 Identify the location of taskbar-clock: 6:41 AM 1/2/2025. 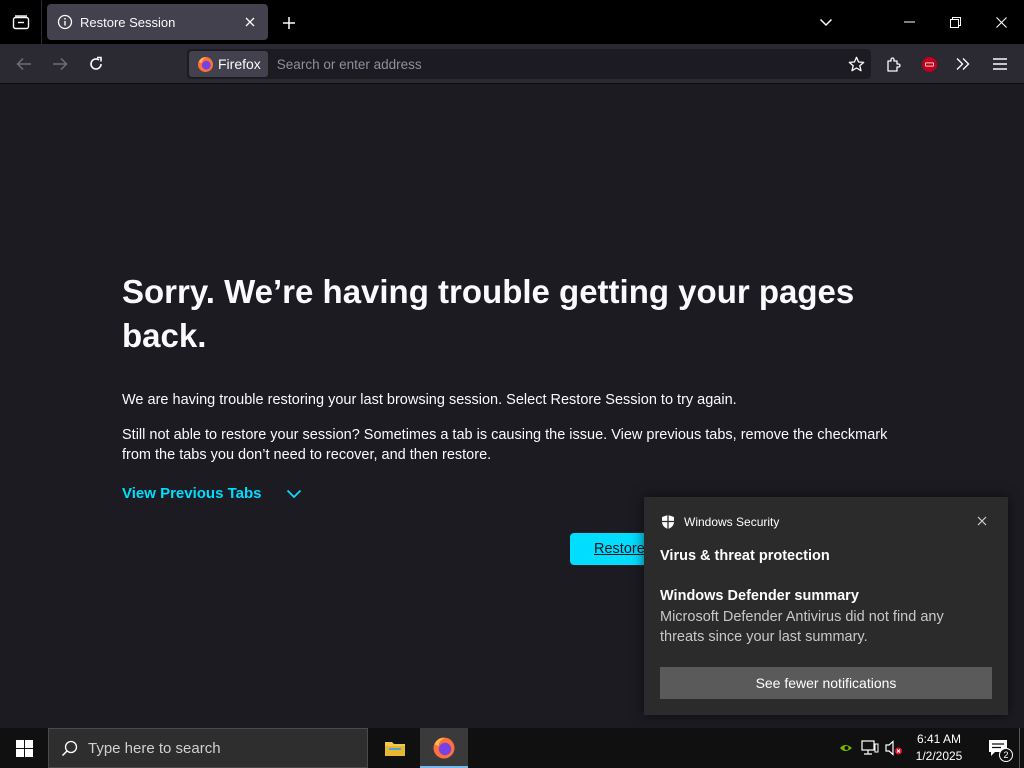
(939, 748).